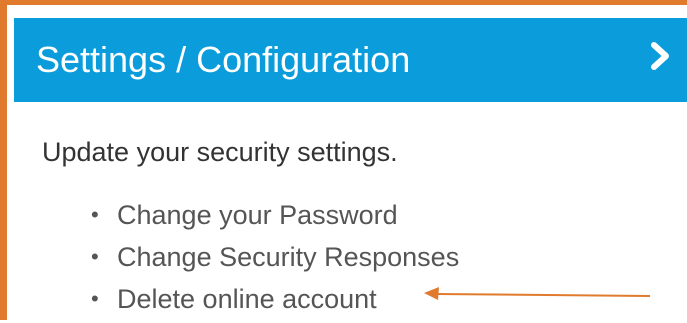  What do you see at coordinates (220, 152) in the screenshot?
I see `intro-text: Update your security settings.` at bounding box center [220, 152].